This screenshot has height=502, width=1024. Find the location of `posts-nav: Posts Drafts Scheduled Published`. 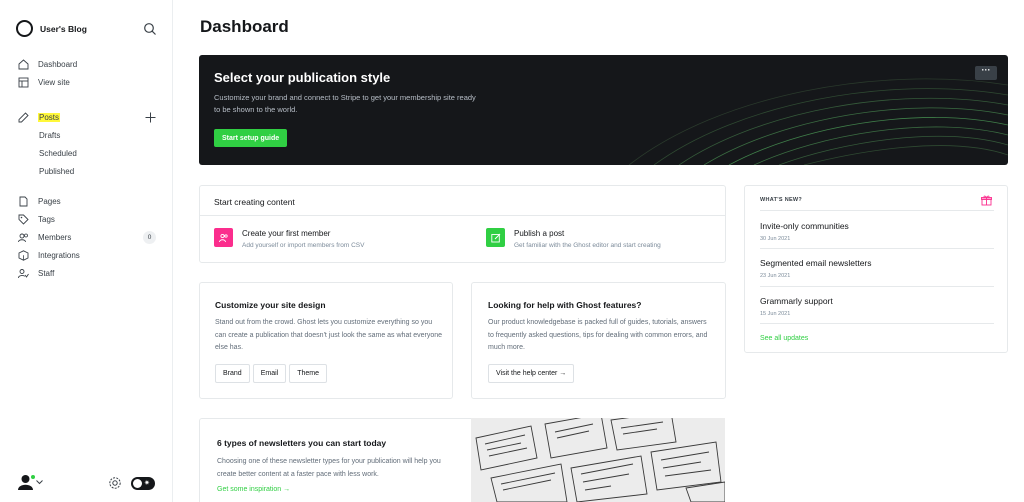

posts-nav: Posts Drafts Scheduled Published is located at coordinates (47, 144).